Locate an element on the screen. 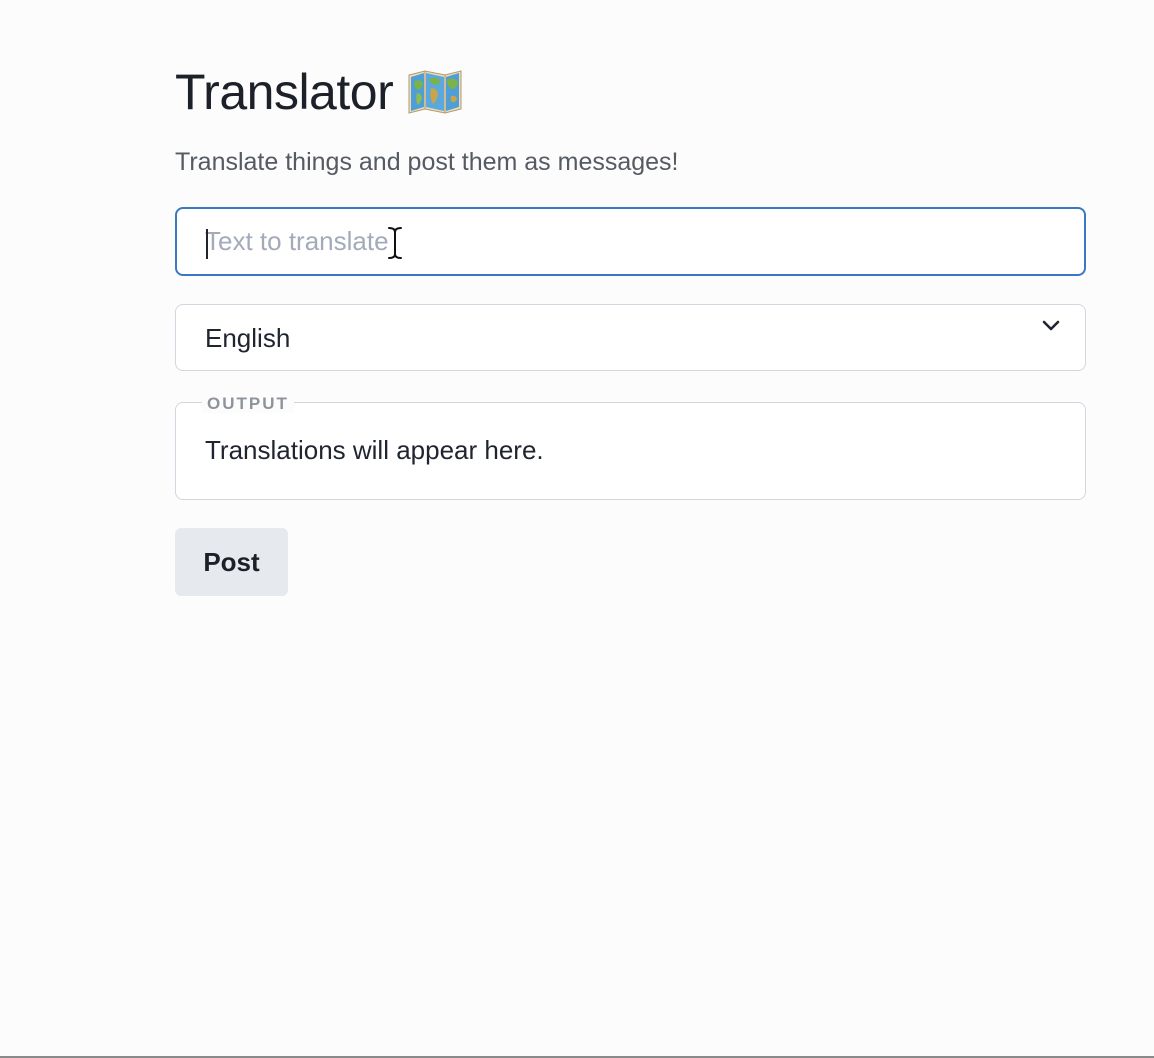  output-text: Translations will appear here. is located at coordinates (374, 450).